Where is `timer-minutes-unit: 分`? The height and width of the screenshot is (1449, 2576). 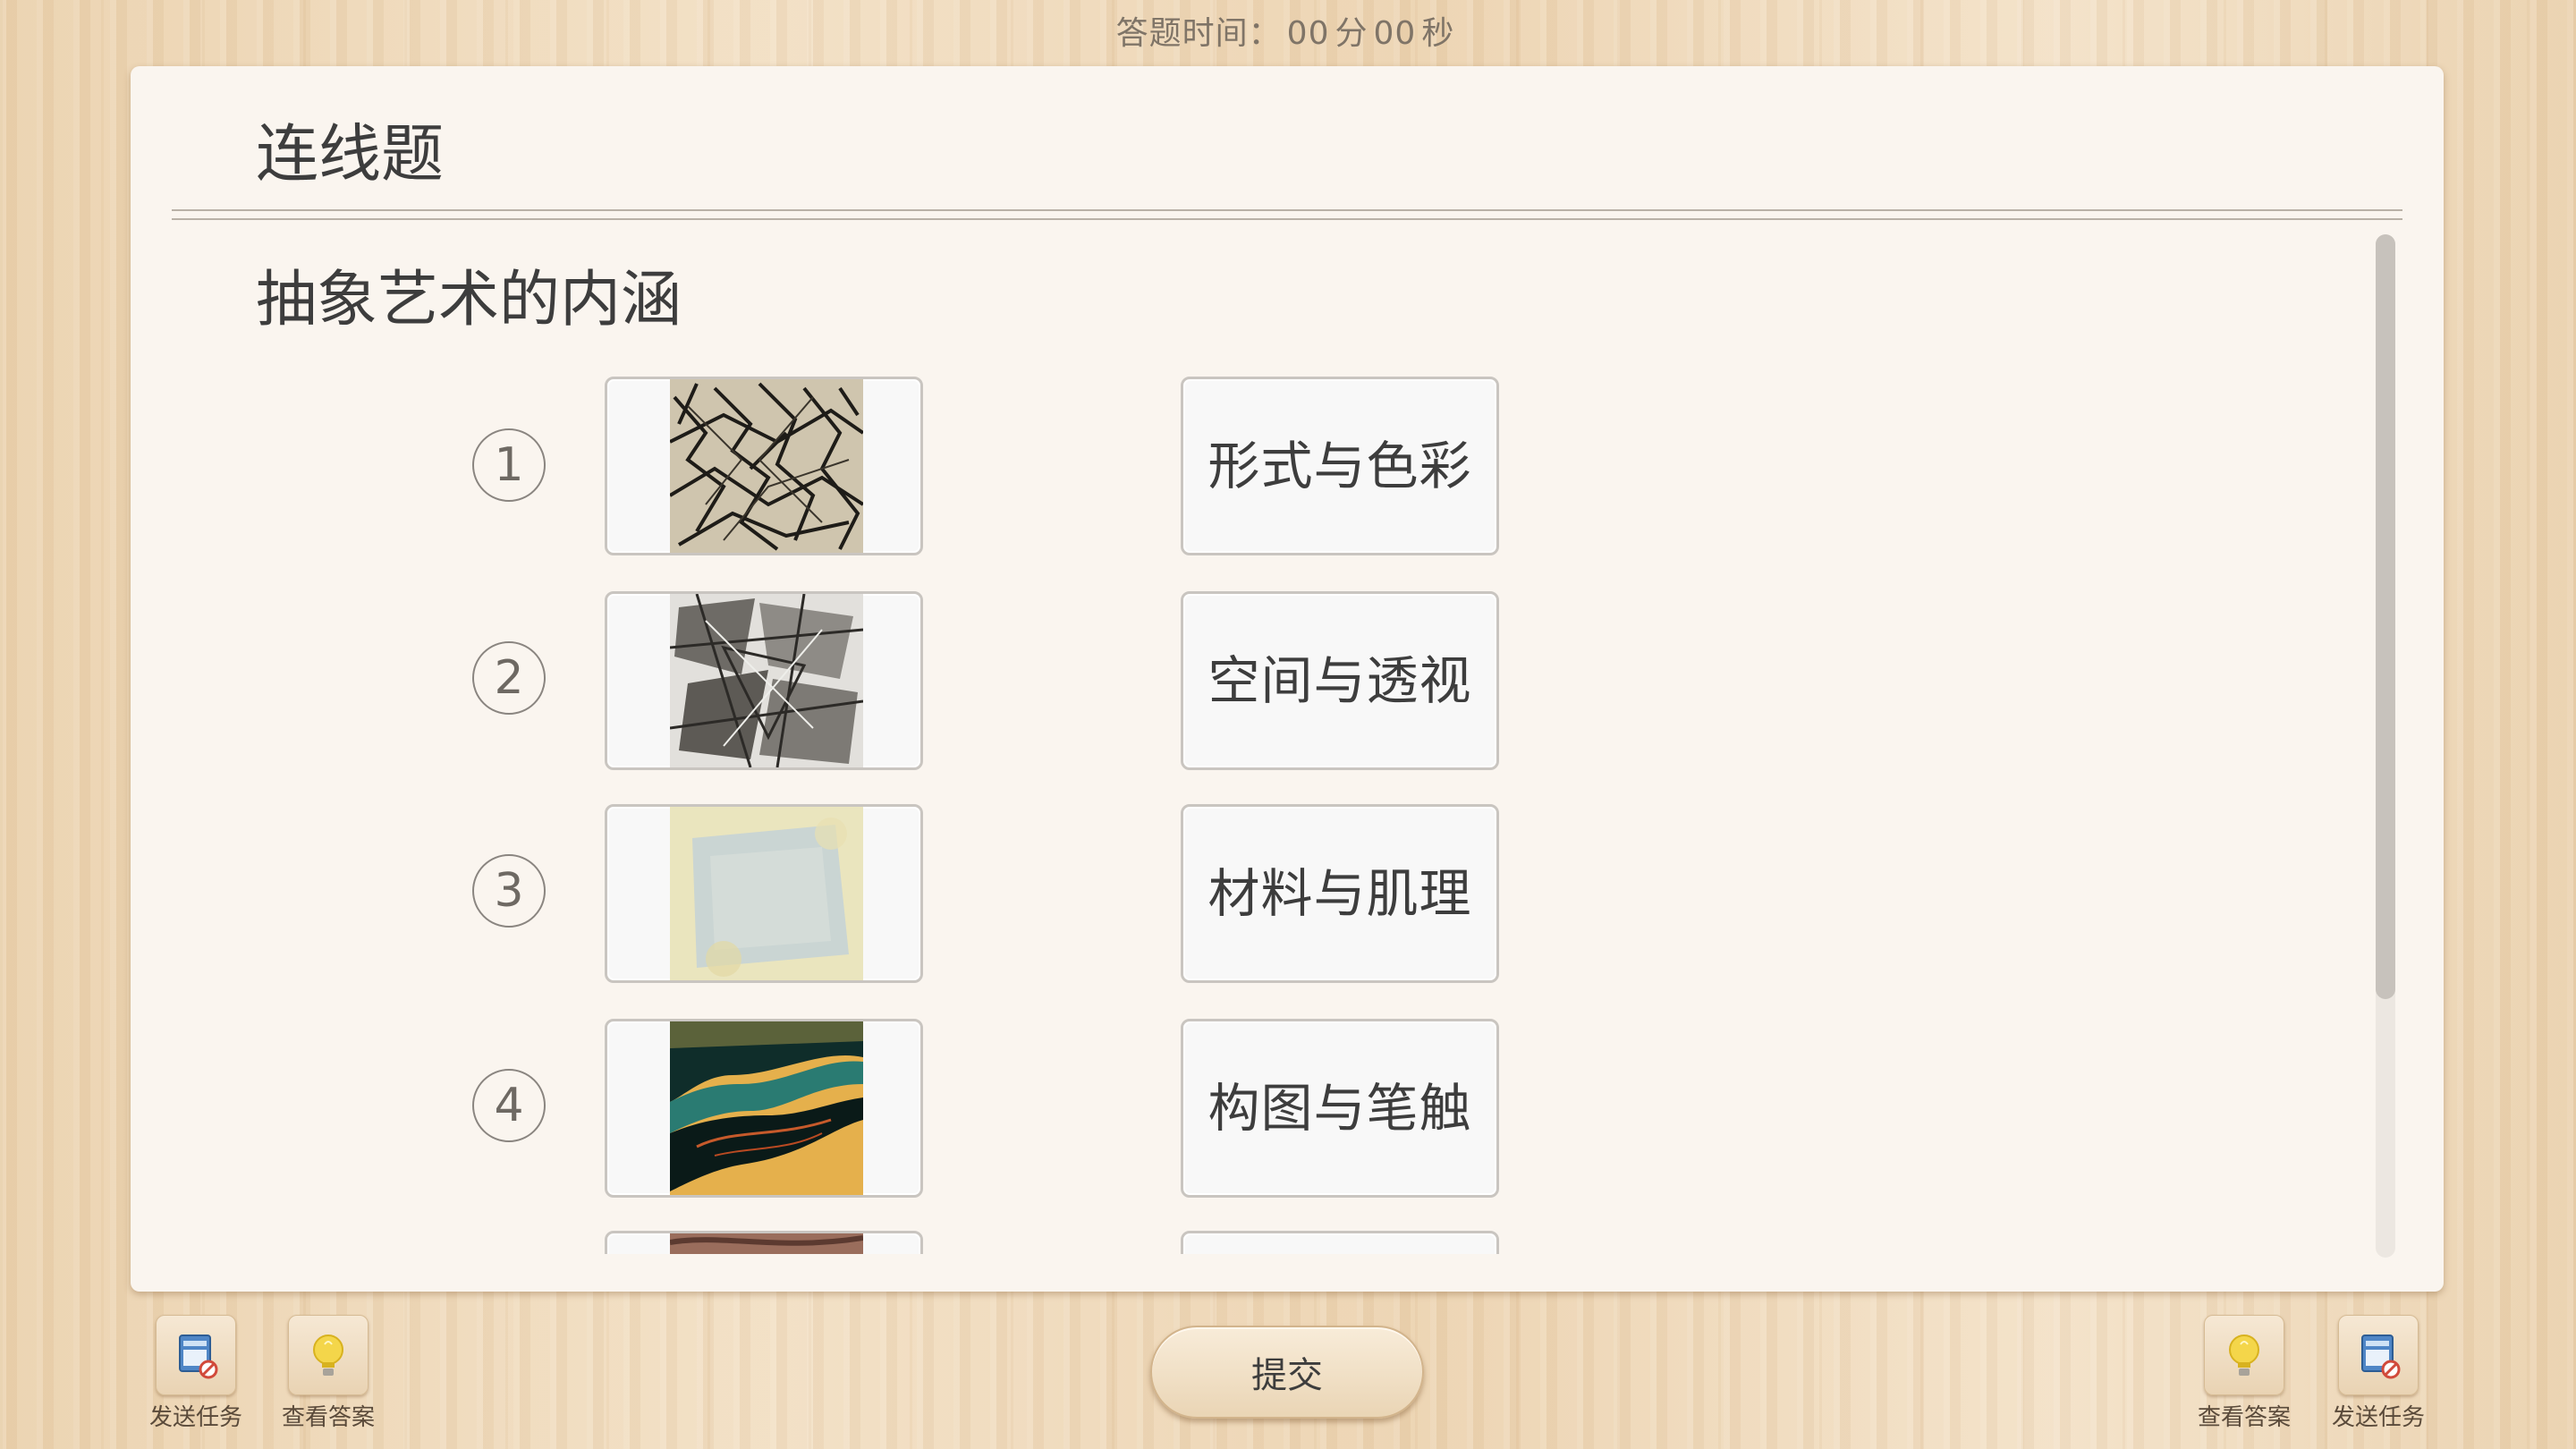
timer-minutes-unit: 分 is located at coordinates (1351, 33).